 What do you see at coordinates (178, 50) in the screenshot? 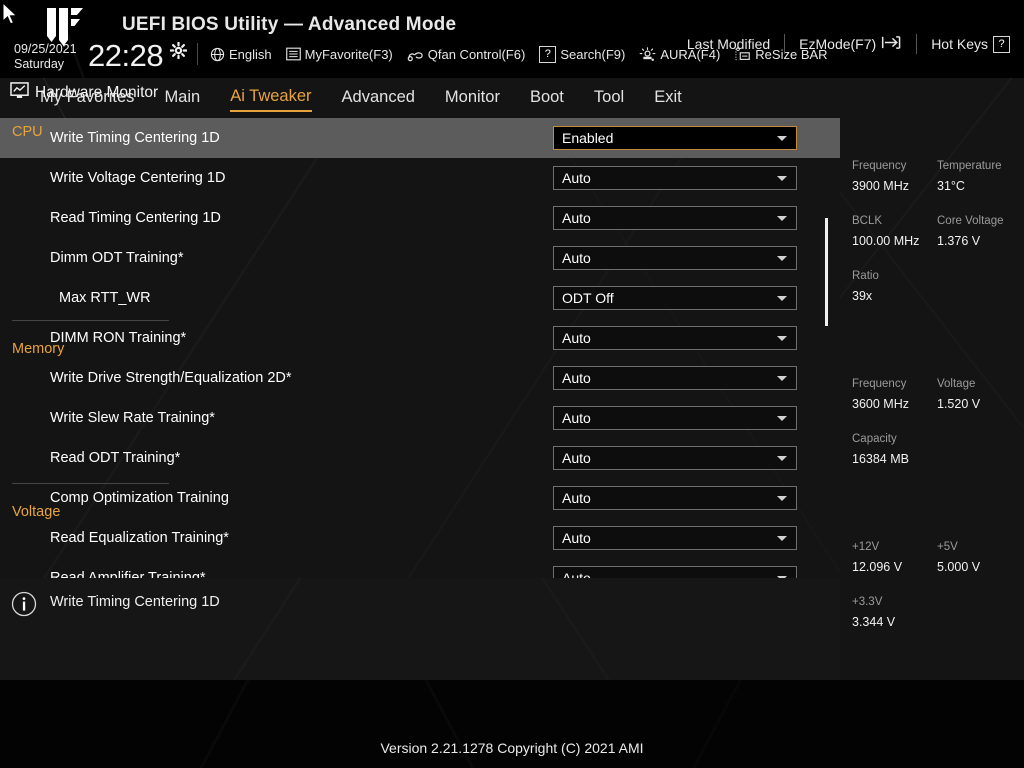
I see `gear-icon` at bounding box center [178, 50].